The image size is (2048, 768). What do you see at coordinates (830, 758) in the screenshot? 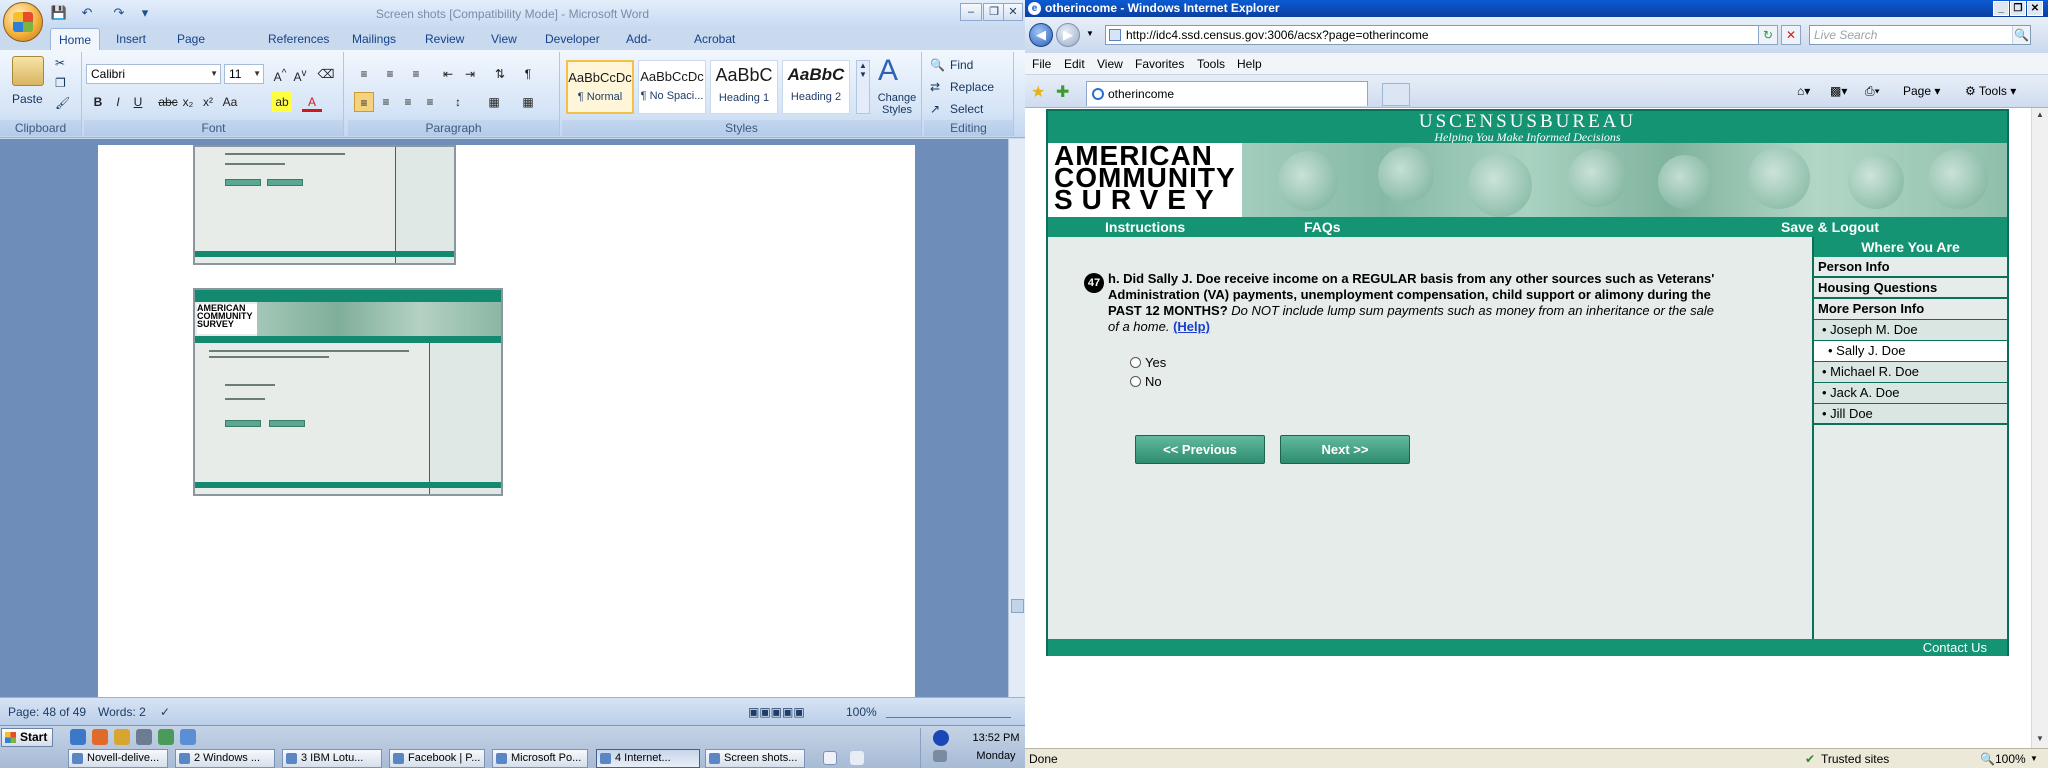
I see `help-icon` at bounding box center [830, 758].